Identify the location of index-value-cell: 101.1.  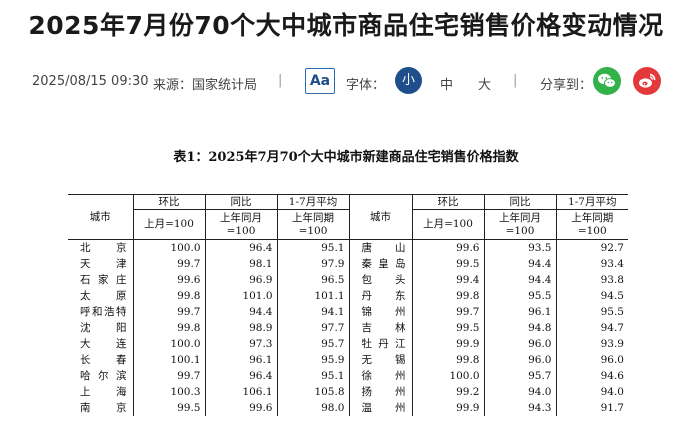
(312, 296).